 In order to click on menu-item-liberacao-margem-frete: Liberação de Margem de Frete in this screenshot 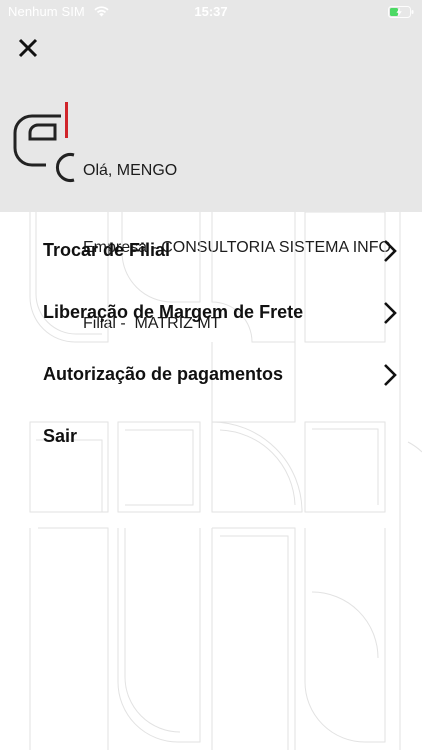, I will do `click(211, 313)`.